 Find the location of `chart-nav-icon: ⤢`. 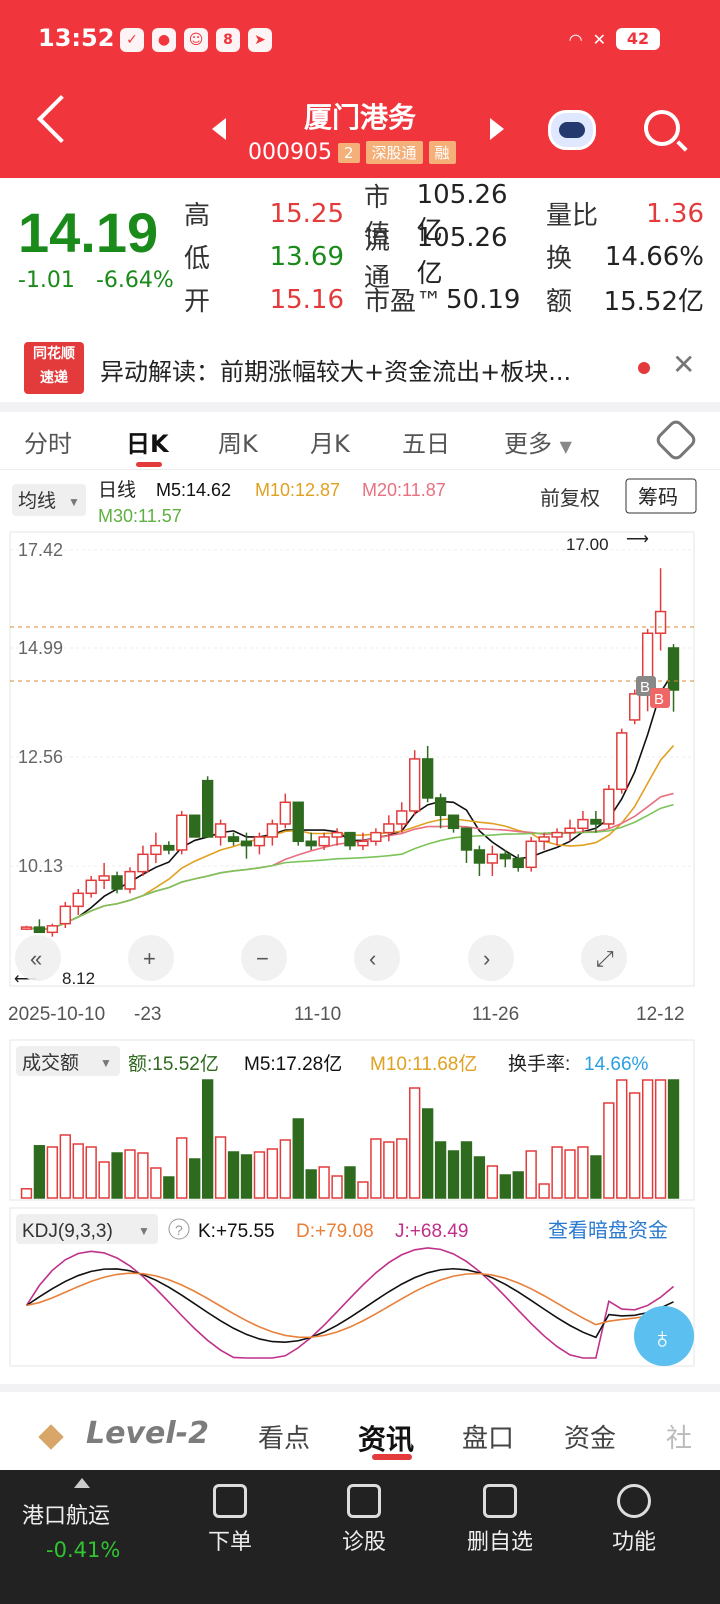

chart-nav-icon: ⤢ is located at coordinates (605, 958).